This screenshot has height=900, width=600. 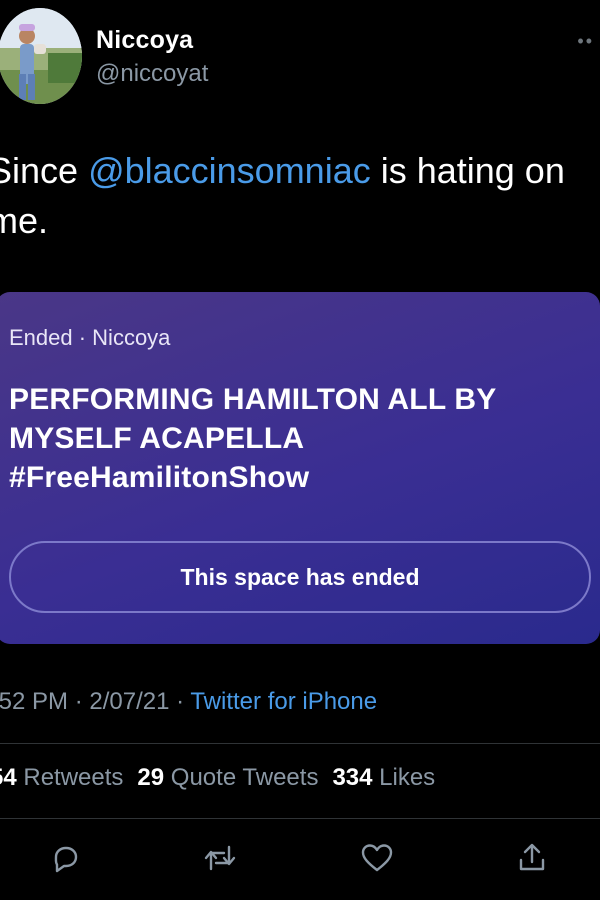 I want to click on share-icon, so click(x=532, y=857).